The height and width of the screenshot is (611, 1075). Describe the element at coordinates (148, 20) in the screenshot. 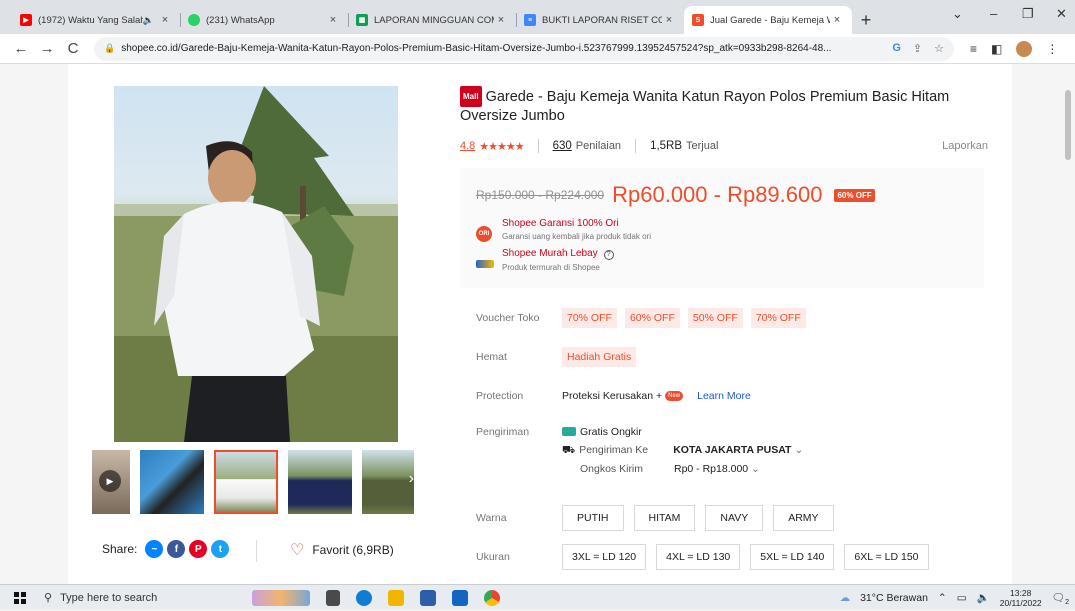

I see `audio-icon: 🔈` at that location.